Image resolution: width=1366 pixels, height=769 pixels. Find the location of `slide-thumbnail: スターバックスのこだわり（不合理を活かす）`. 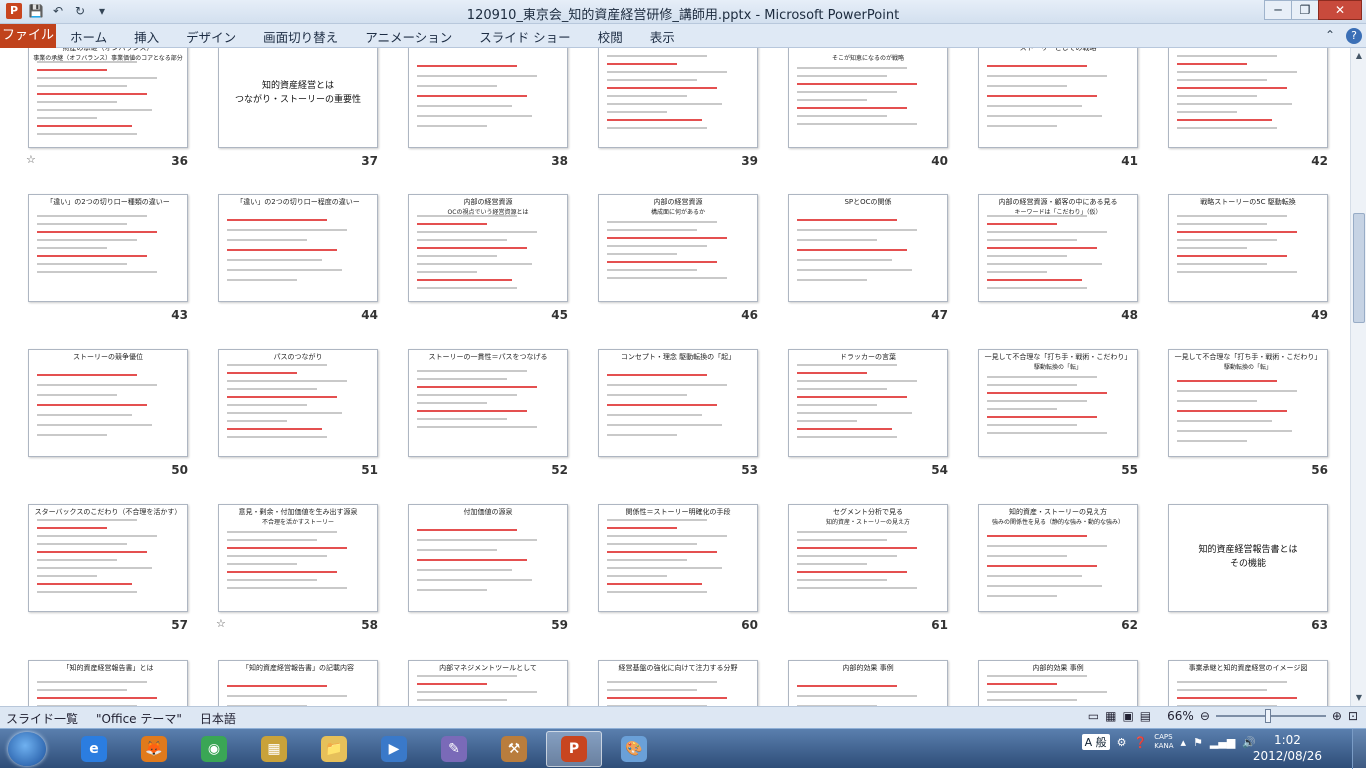

slide-thumbnail: スターバックスのこだわり（不合理を活かす） is located at coordinates (108, 558).